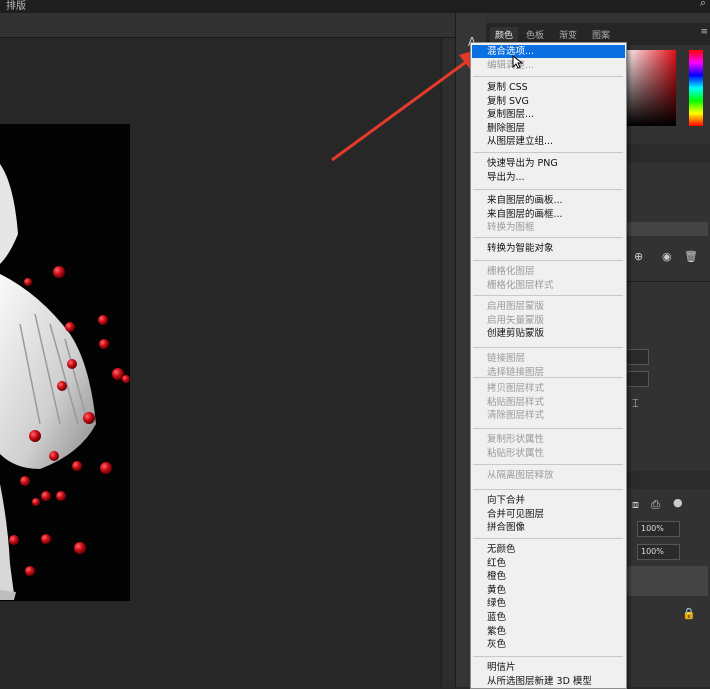 This screenshot has height=689, width=710. What do you see at coordinates (548, 415) in the screenshot?
I see `menu-item: 清除图层样式` at bounding box center [548, 415].